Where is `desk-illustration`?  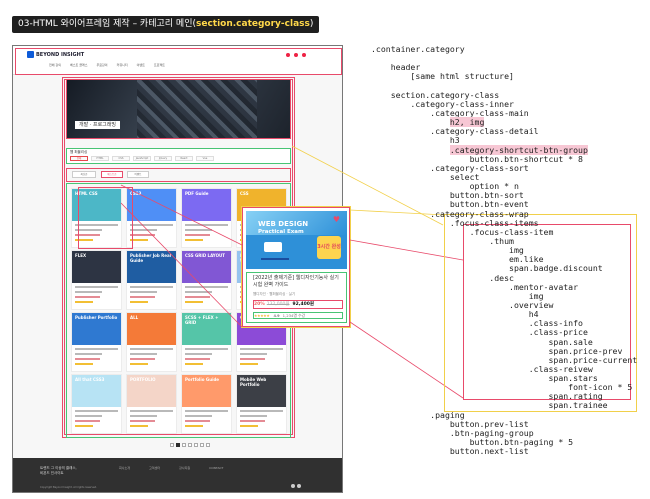 desk-illustration is located at coordinates (275, 251).